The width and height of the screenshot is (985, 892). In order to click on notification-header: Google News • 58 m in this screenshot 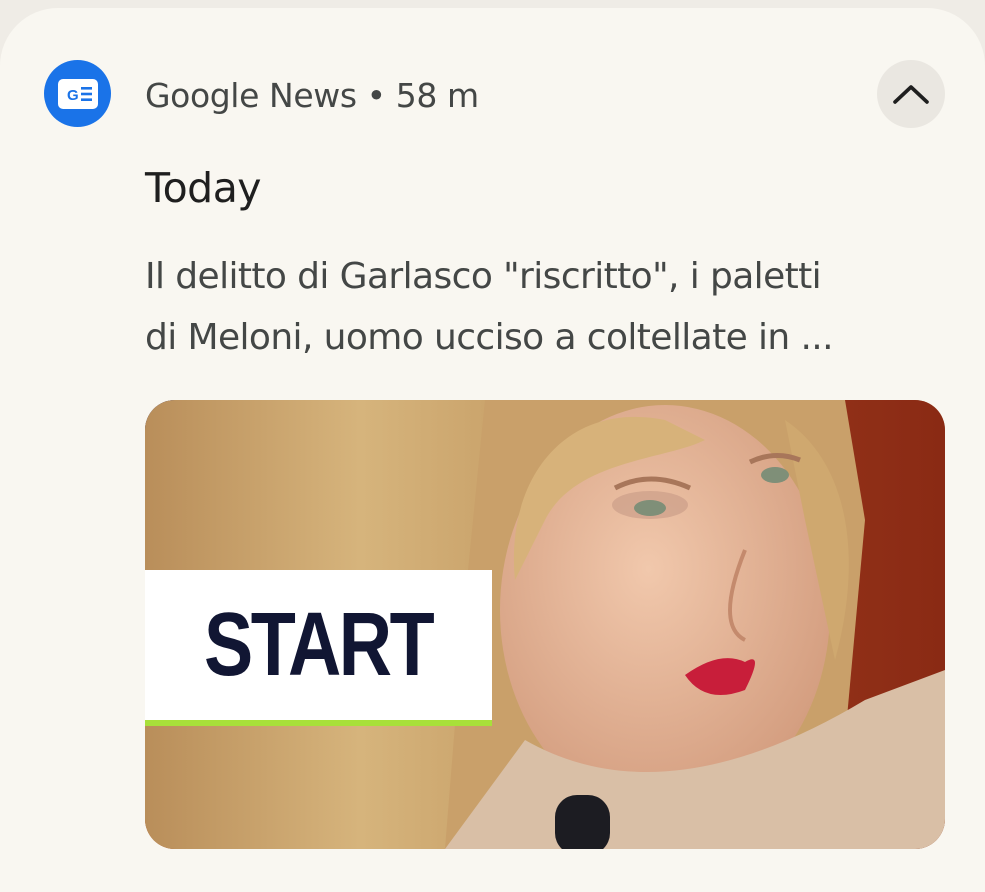, I will do `click(312, 95)`.